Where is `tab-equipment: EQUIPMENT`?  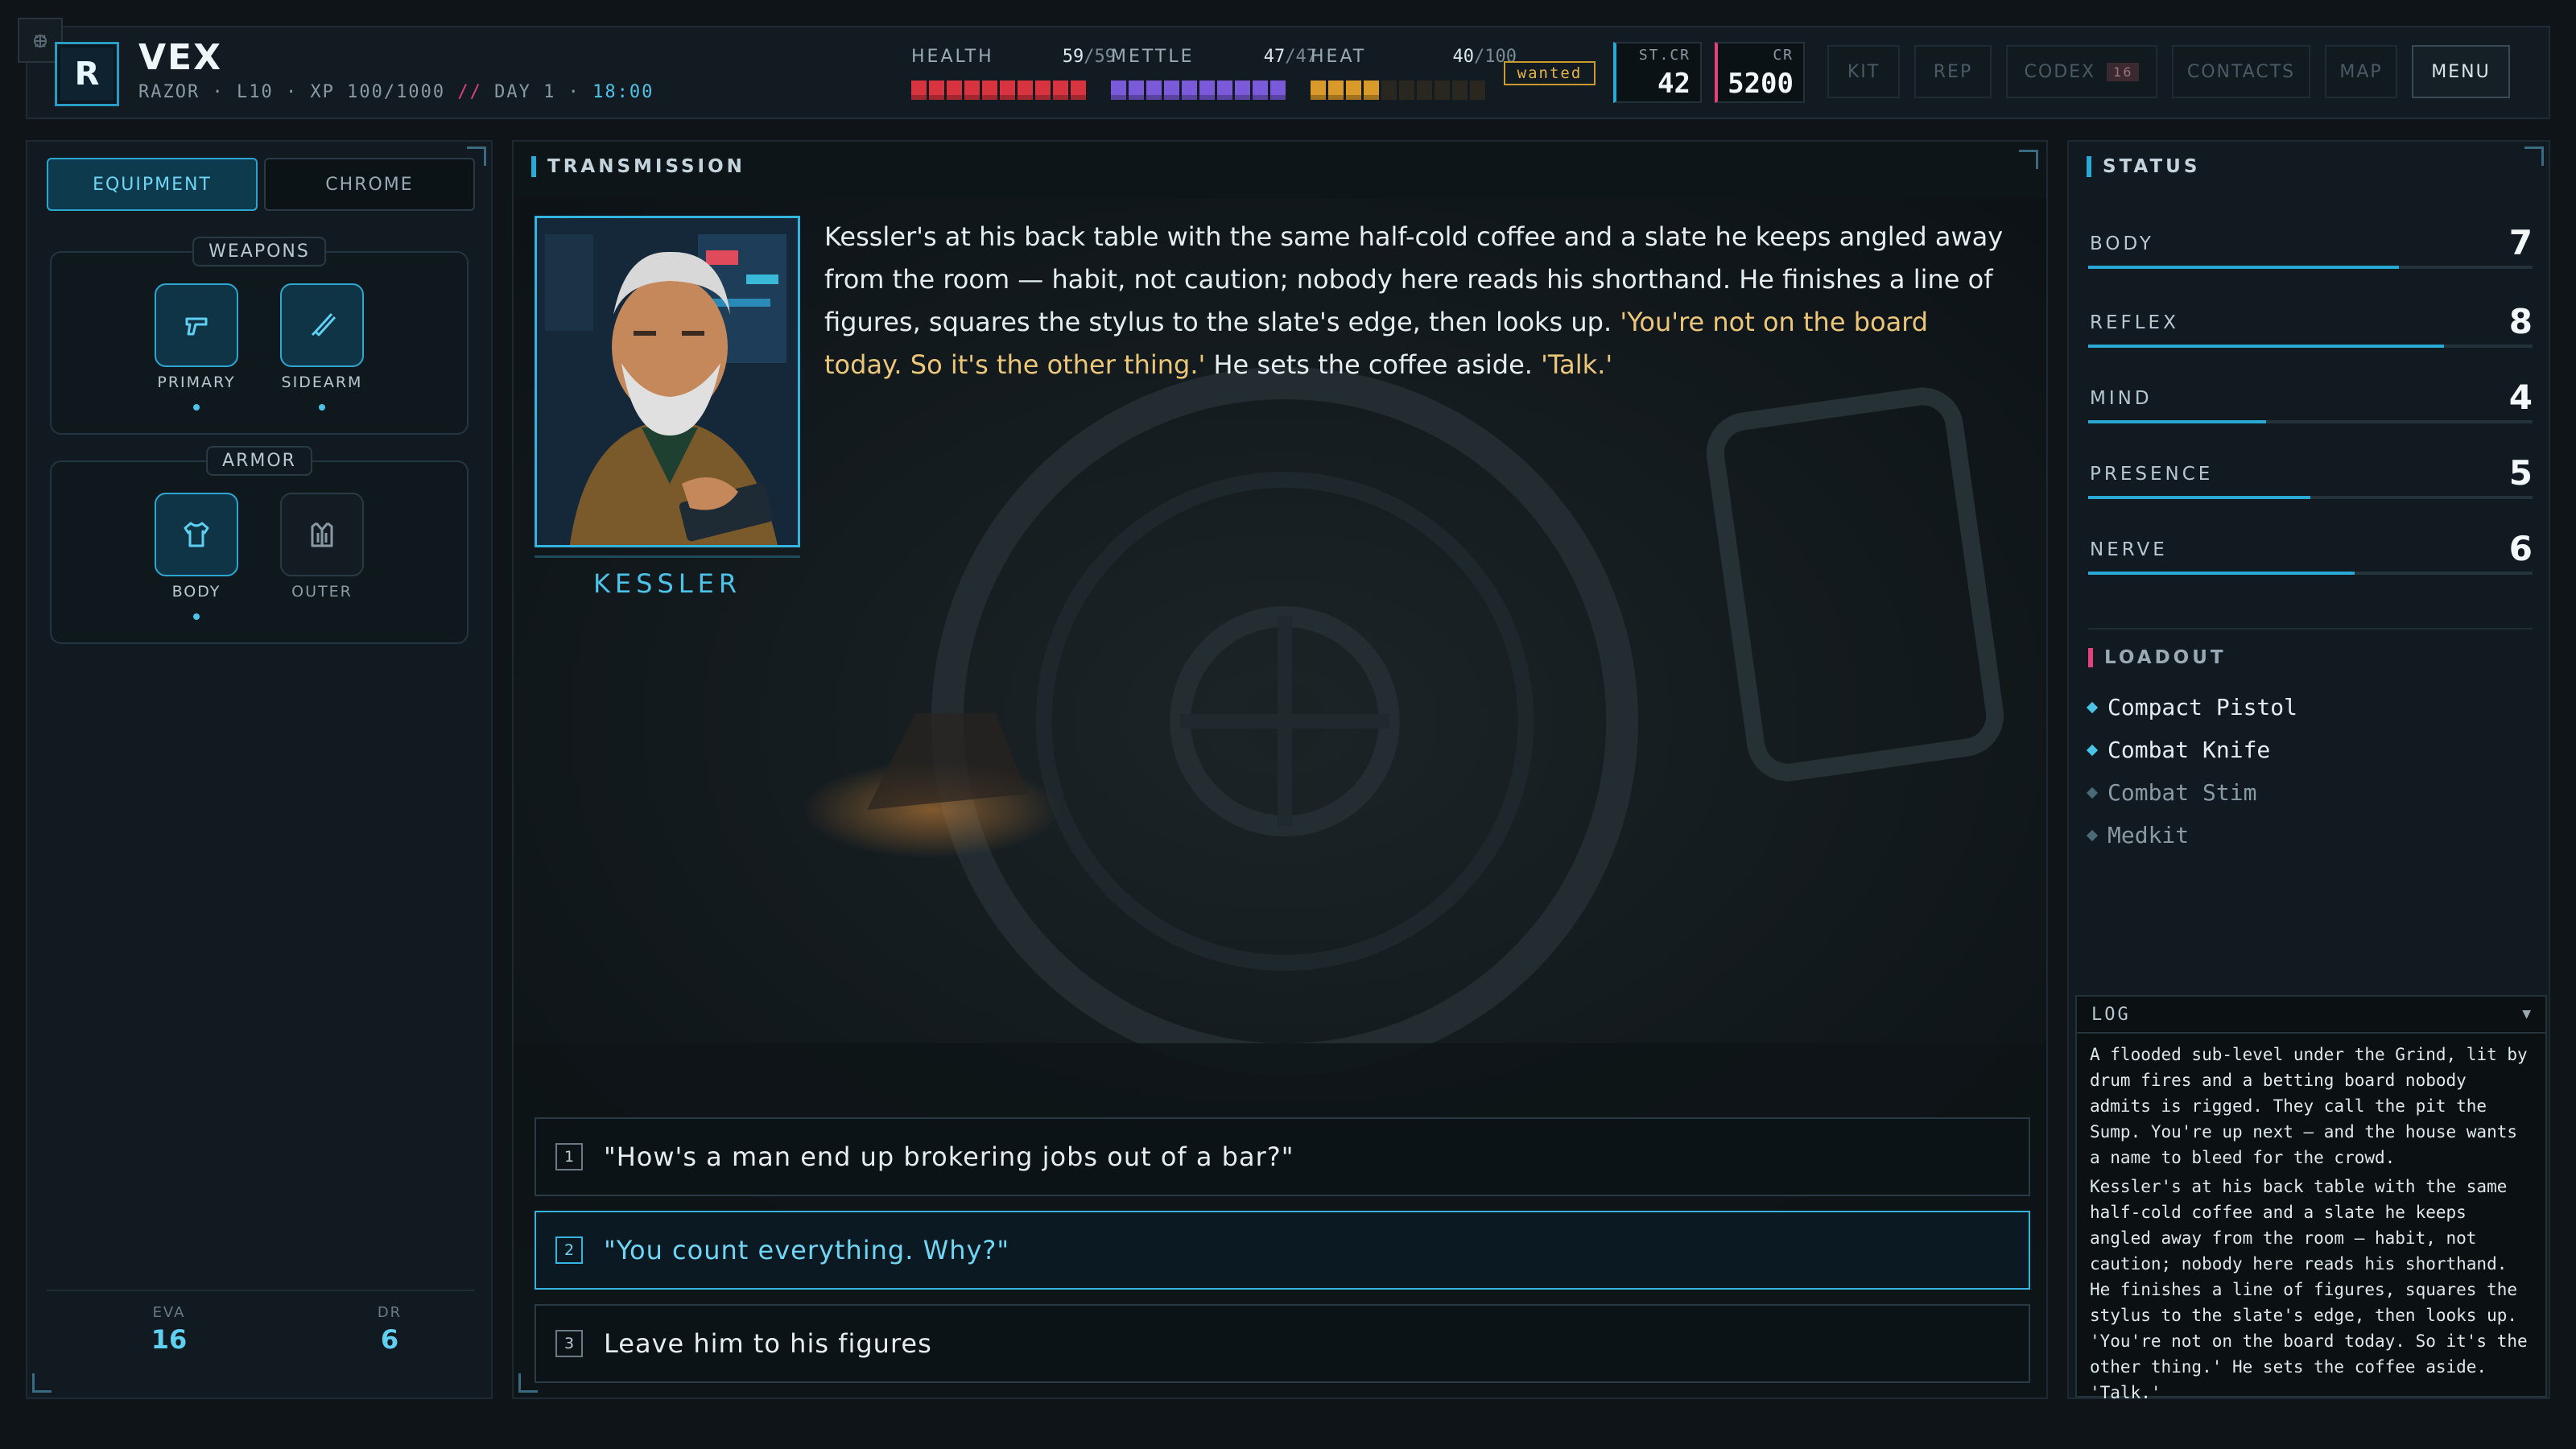 tab-equipment: EQUIPMENT is located at coordinates (152, 184).